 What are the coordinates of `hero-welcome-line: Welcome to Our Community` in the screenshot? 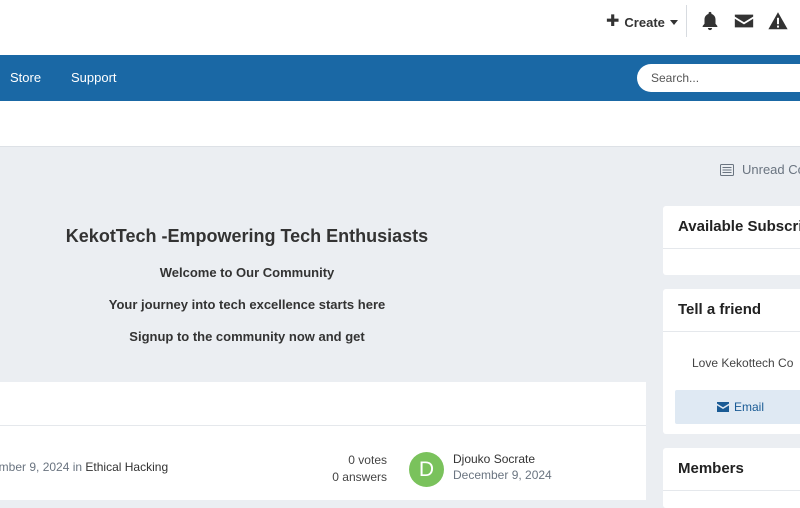 It's located at (247, 272).